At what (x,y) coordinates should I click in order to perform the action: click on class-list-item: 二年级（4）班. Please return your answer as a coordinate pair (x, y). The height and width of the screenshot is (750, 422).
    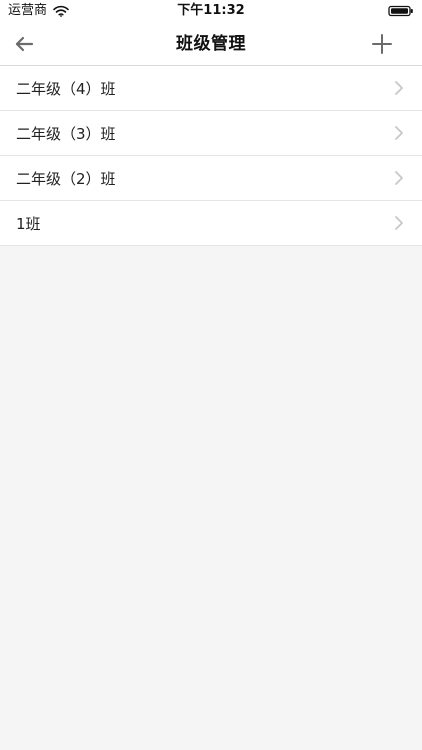
    Looking at the image, I should click on (211, 88).